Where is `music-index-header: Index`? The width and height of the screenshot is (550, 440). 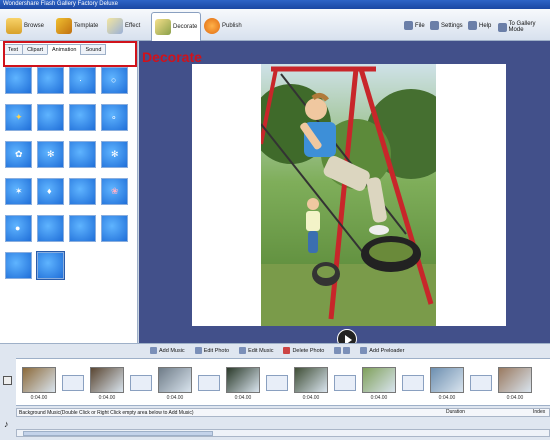 music-index-header: Index is located at coordinates (539, 412).